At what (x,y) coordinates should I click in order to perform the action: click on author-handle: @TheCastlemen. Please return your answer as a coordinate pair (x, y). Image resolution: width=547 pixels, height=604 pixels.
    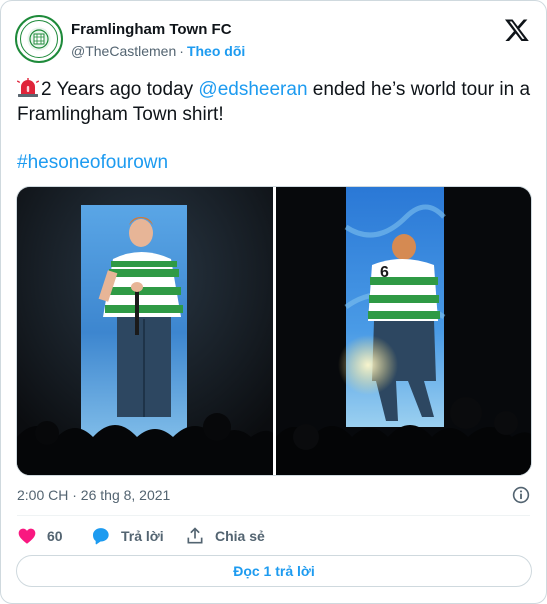
    Looking at the image, I should click on (123, 51).